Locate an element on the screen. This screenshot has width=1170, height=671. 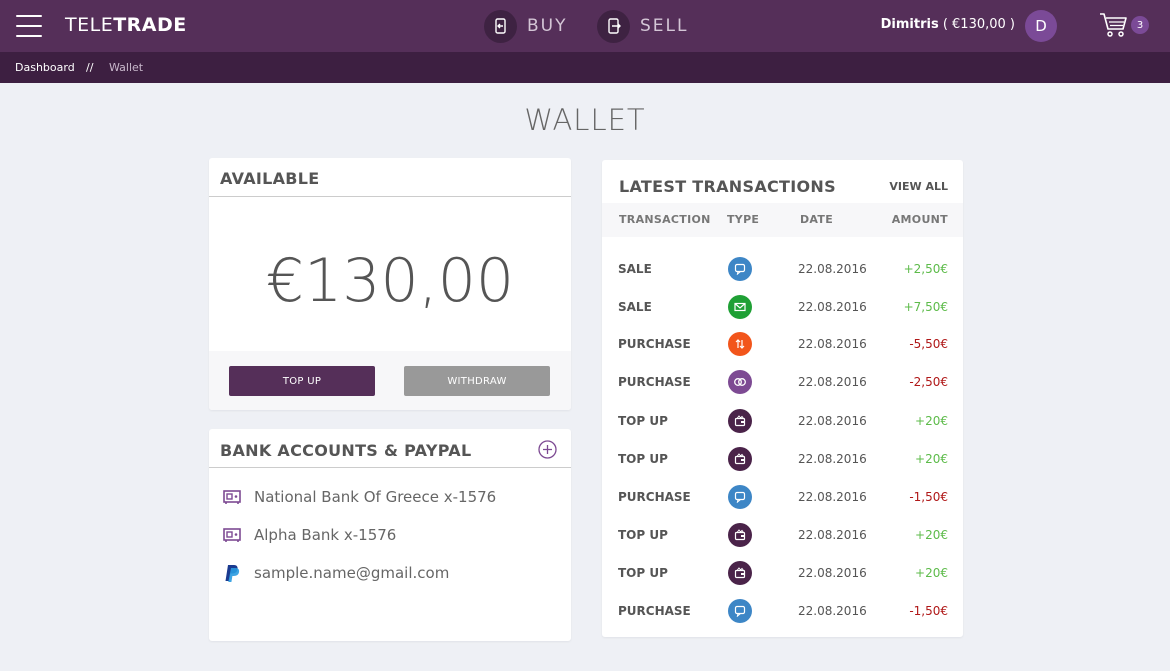
bank-account-item: Alpha Bank x-1576 is located at coordinates (309, 535).